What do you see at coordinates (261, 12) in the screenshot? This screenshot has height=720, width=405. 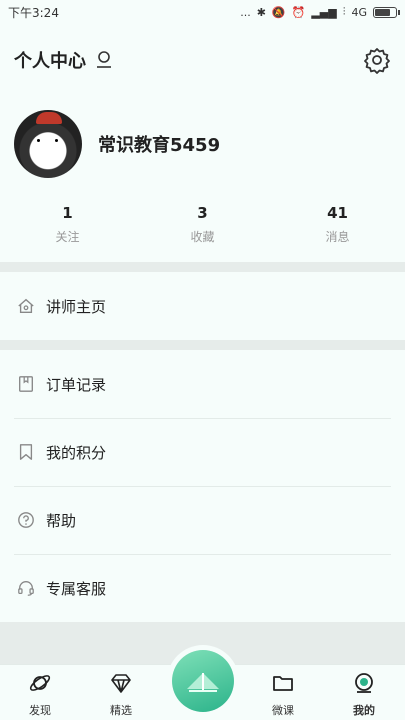 I see `bluetooth-icon: ✱` at bounding box center [261, 12].